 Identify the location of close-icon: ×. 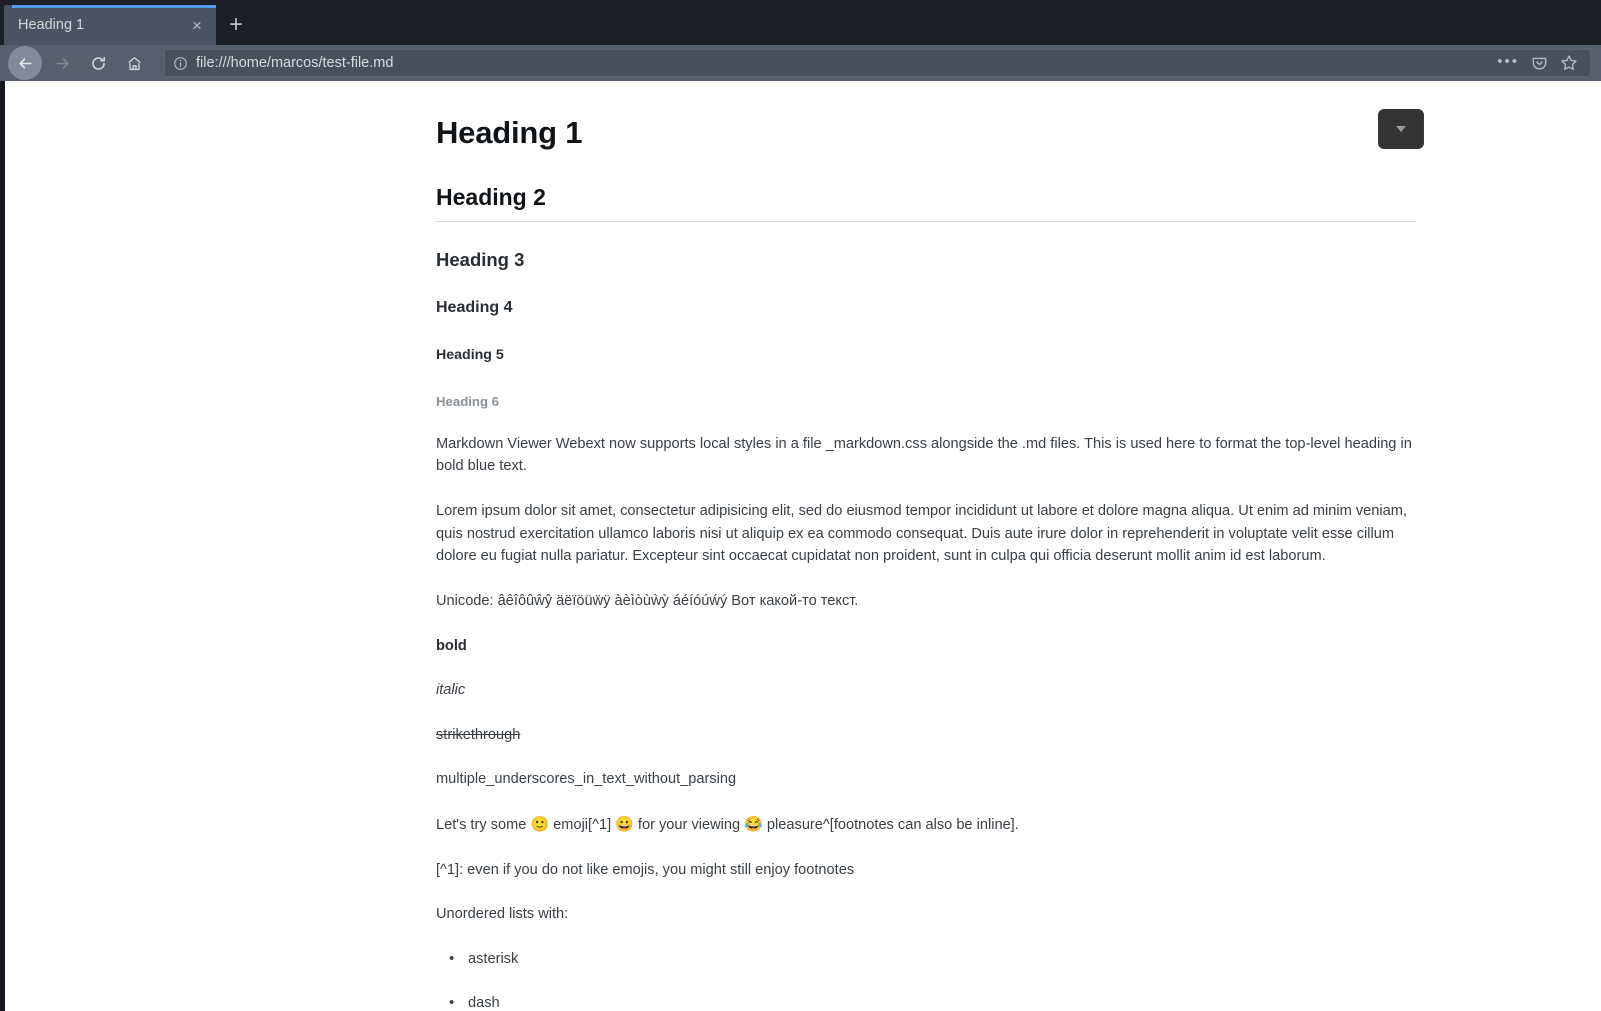
(197, 25).